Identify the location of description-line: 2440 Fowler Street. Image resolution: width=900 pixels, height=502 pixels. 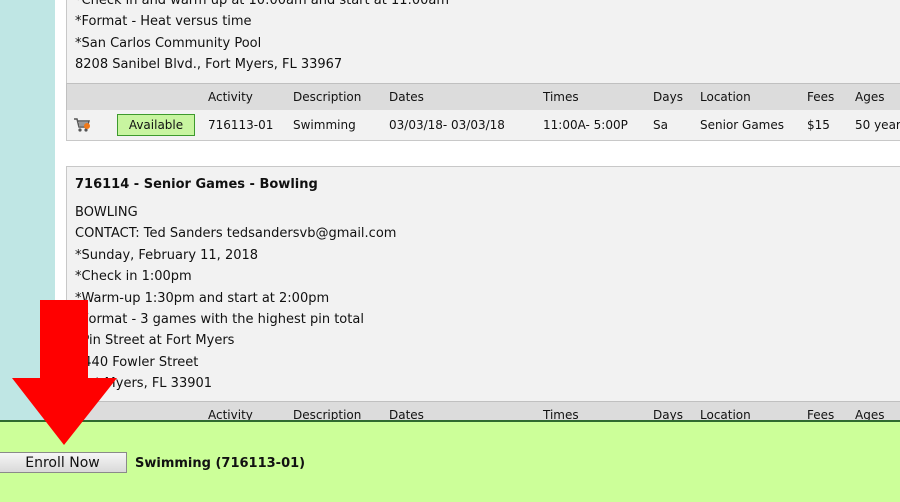
(137, 362).